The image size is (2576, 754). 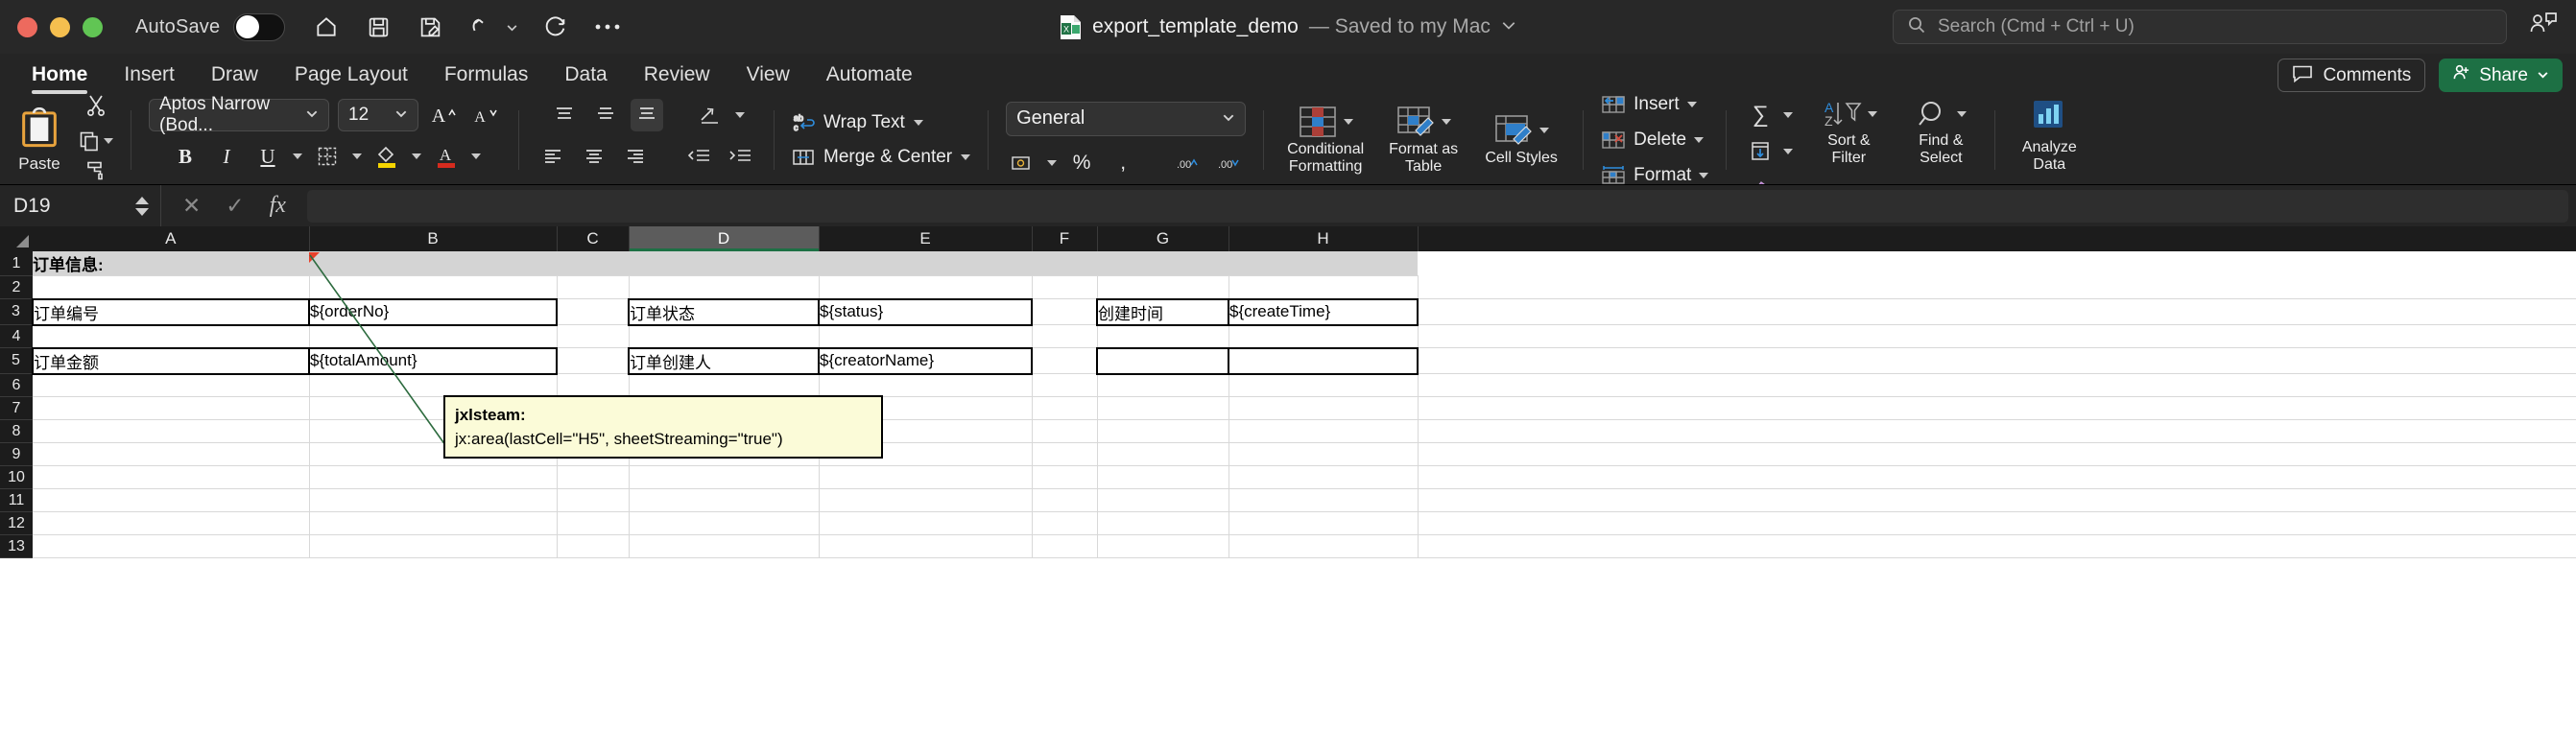 I want to click on align-right-button, so click(x=635, y=156).